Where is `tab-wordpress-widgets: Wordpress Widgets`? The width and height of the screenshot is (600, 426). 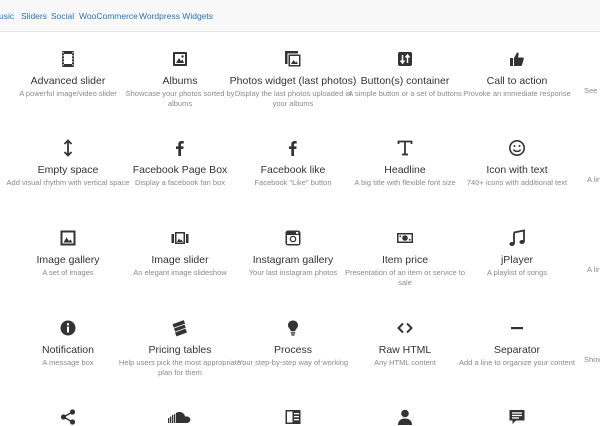
tab-wordpress-widgets: Wordpress Widgets is located at coordinates (176, 16).